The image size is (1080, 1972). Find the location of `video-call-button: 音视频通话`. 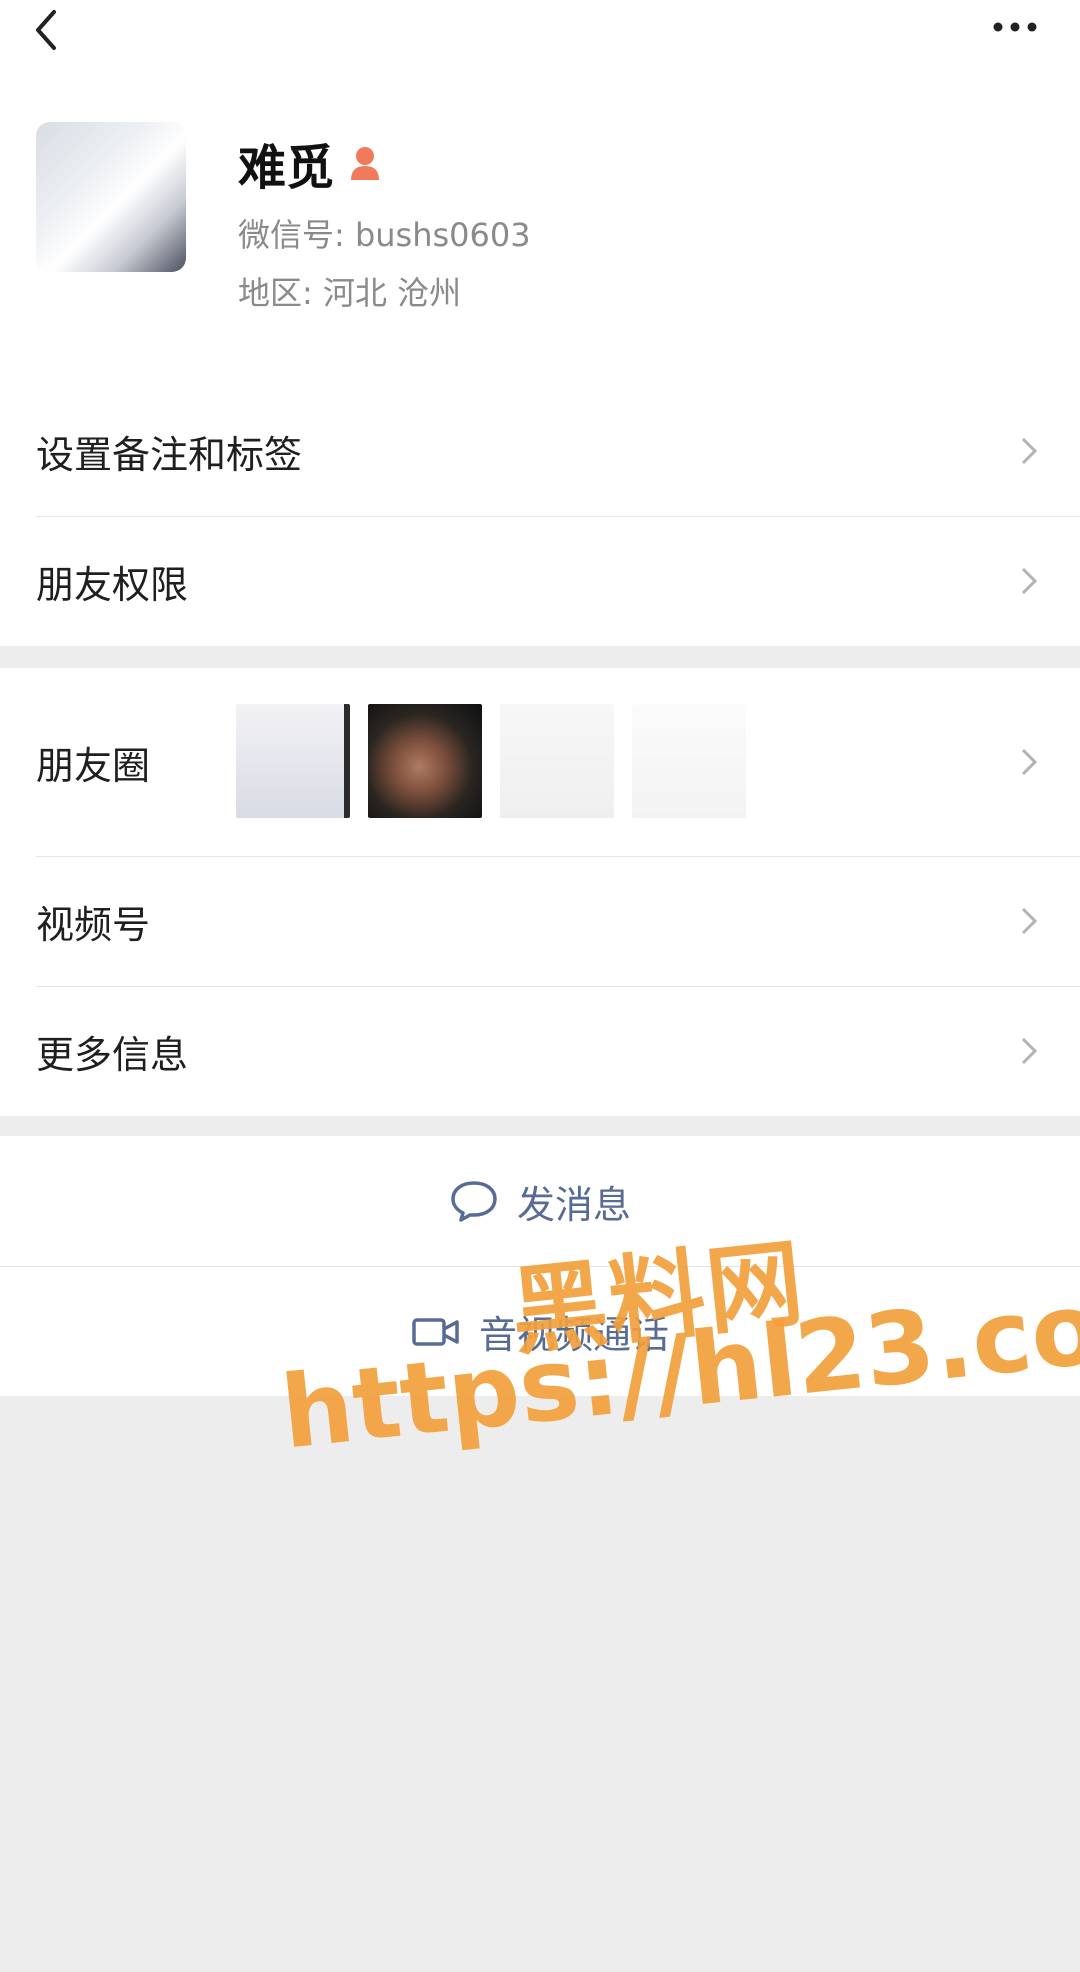

video-call-button: 音视频通话 is located at coordinates (540, 1331).